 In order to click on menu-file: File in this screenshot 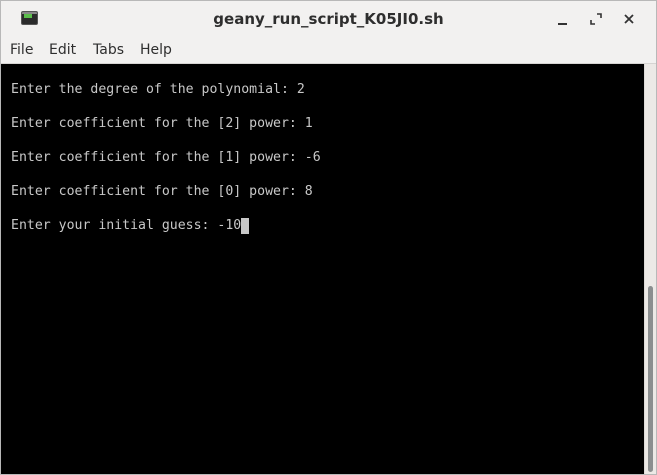, I will do `click(21, 50)`.